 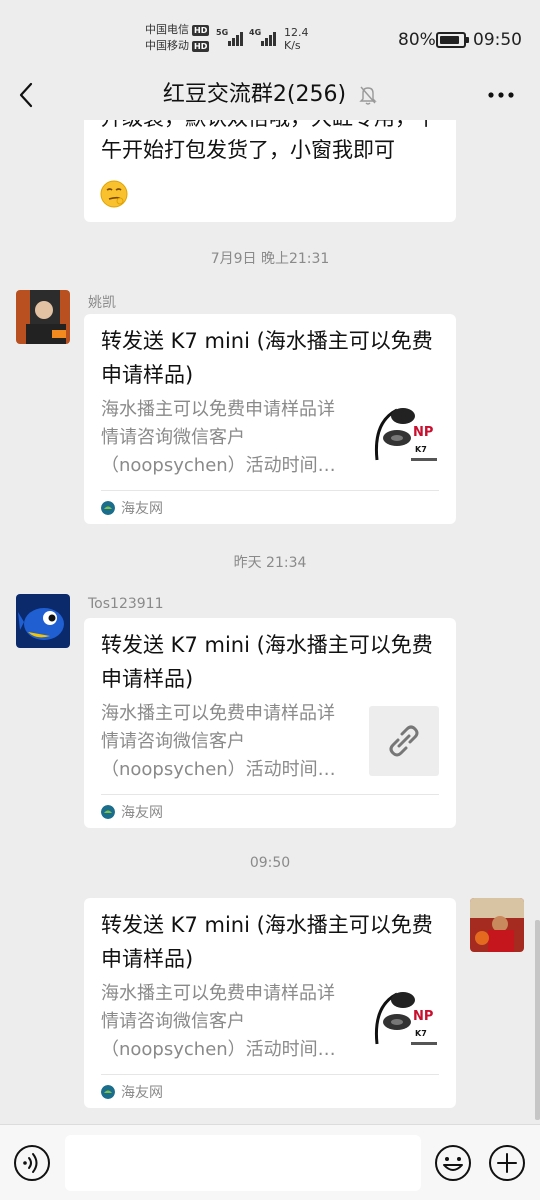 I want to click on voice-icon, so click(x=32, y=1163).